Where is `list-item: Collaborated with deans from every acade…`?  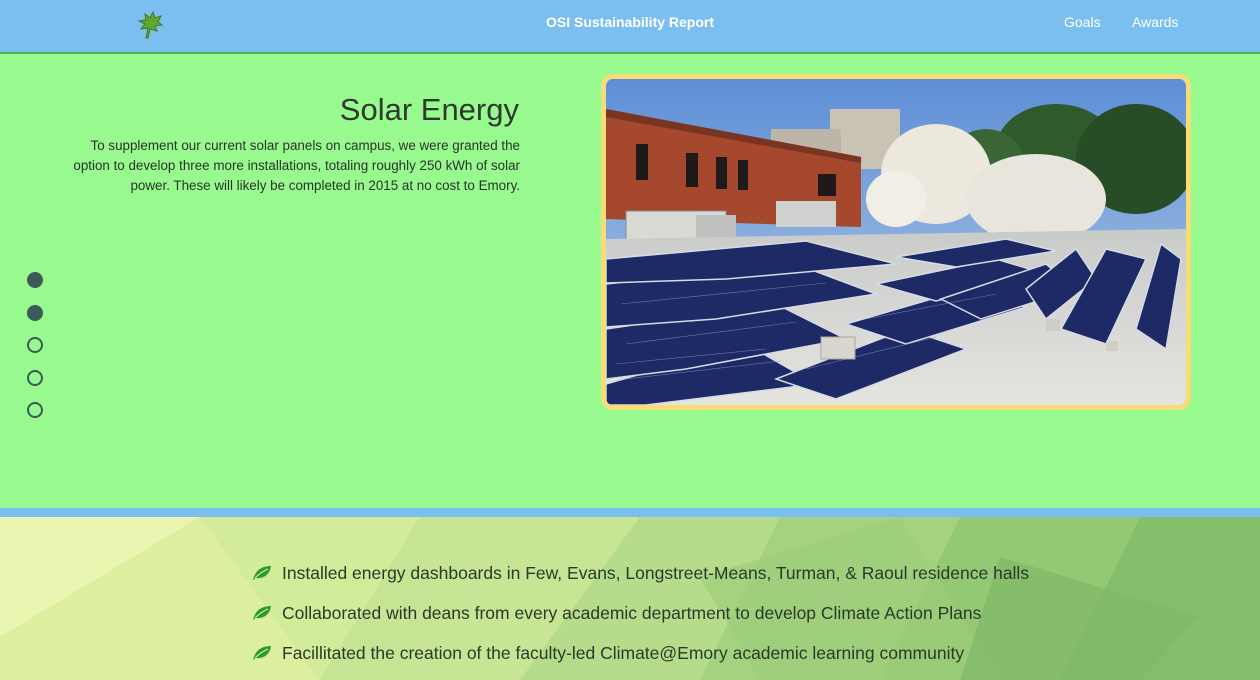
list-item: Collaborated with deans from every acade… is located at coordinates (640, 623).